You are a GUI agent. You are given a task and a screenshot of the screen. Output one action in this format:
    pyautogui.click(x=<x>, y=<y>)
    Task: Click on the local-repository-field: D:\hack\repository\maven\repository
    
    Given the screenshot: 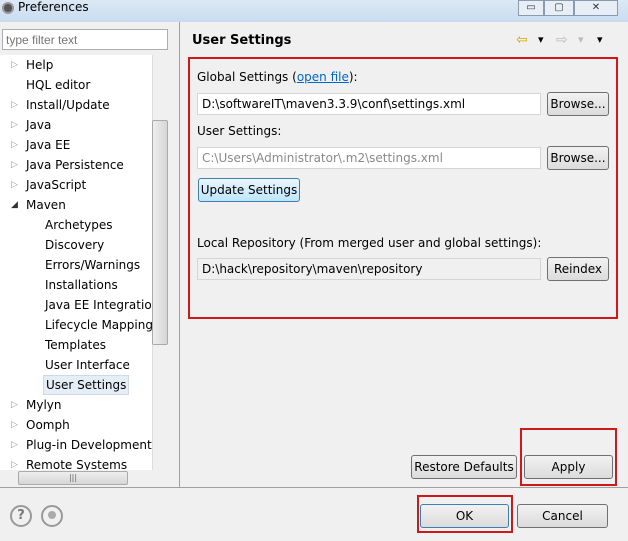 What is the action you would take?
    pyautogui.click(x=369, y=269)
    